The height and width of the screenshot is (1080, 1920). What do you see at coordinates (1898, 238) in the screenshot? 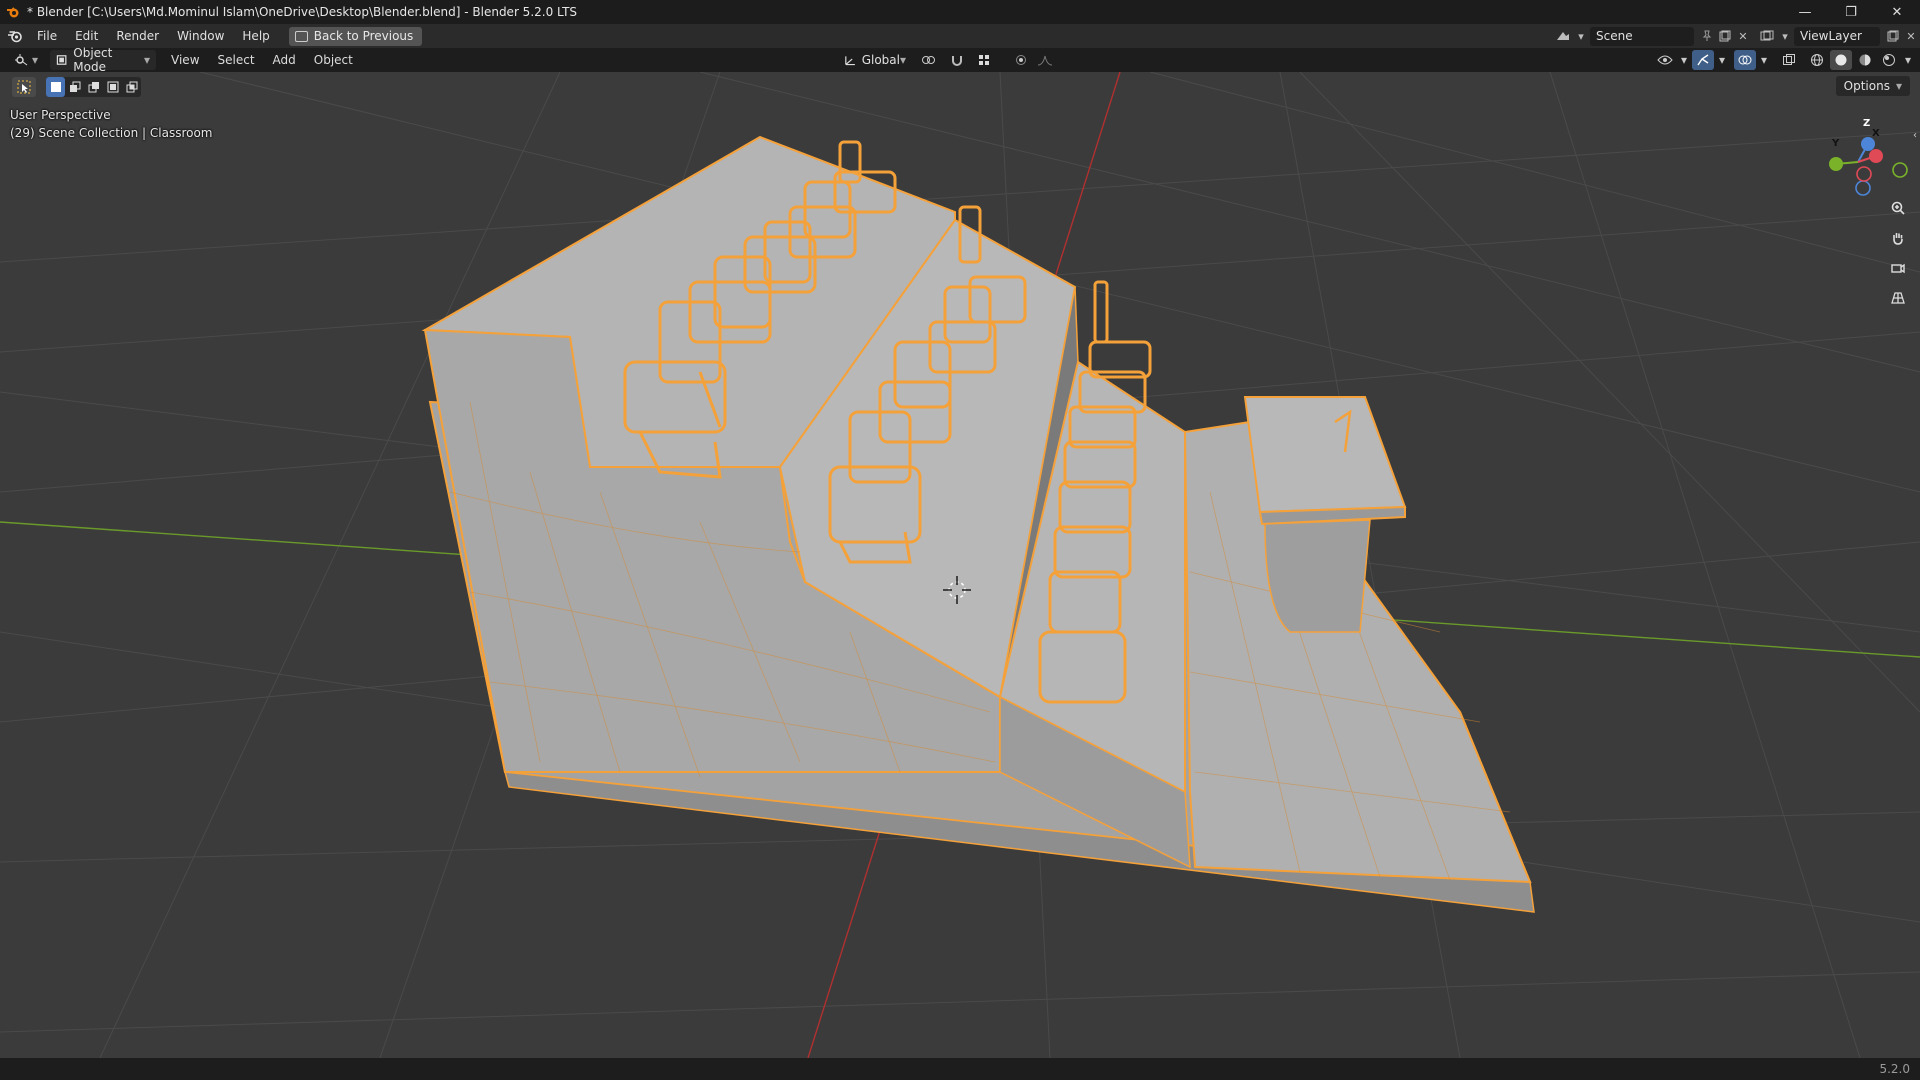
I see `pan-hand-icon` at bounding box center [1898, 238].